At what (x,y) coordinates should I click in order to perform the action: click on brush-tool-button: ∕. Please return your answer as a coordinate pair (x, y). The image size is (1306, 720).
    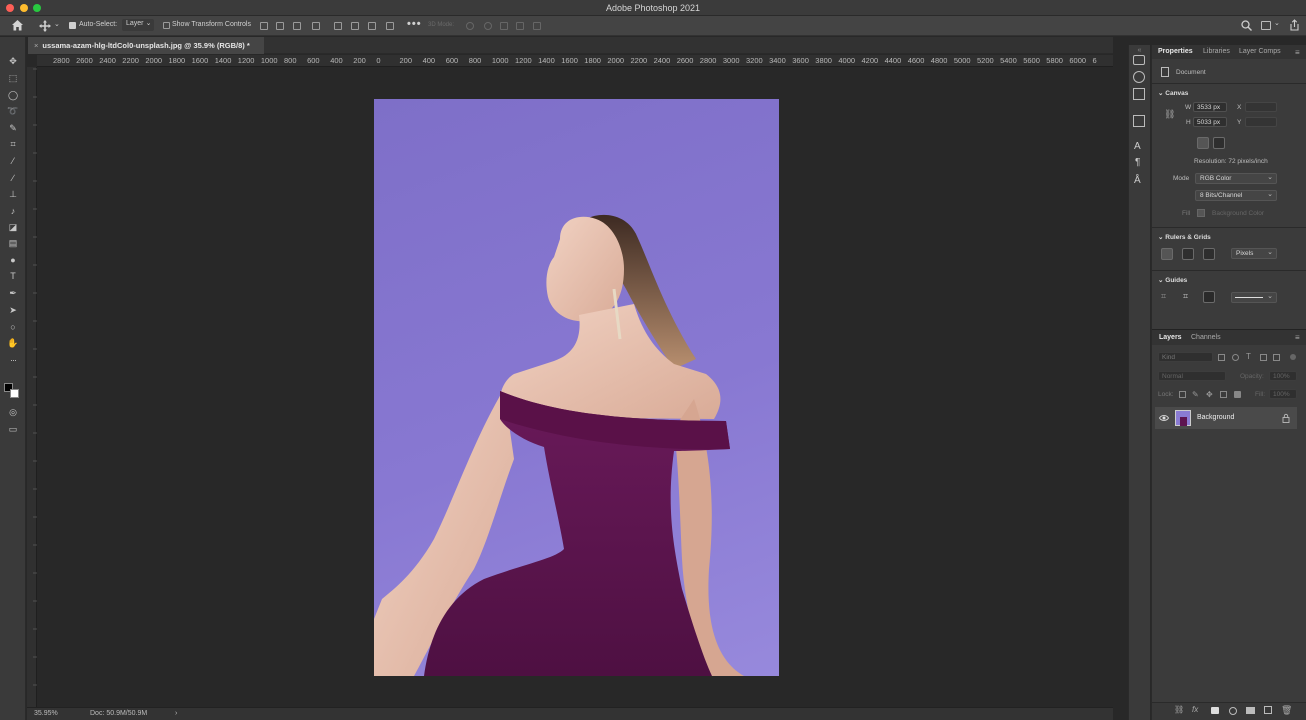
    Looking at the image, I should click on (13, 178).